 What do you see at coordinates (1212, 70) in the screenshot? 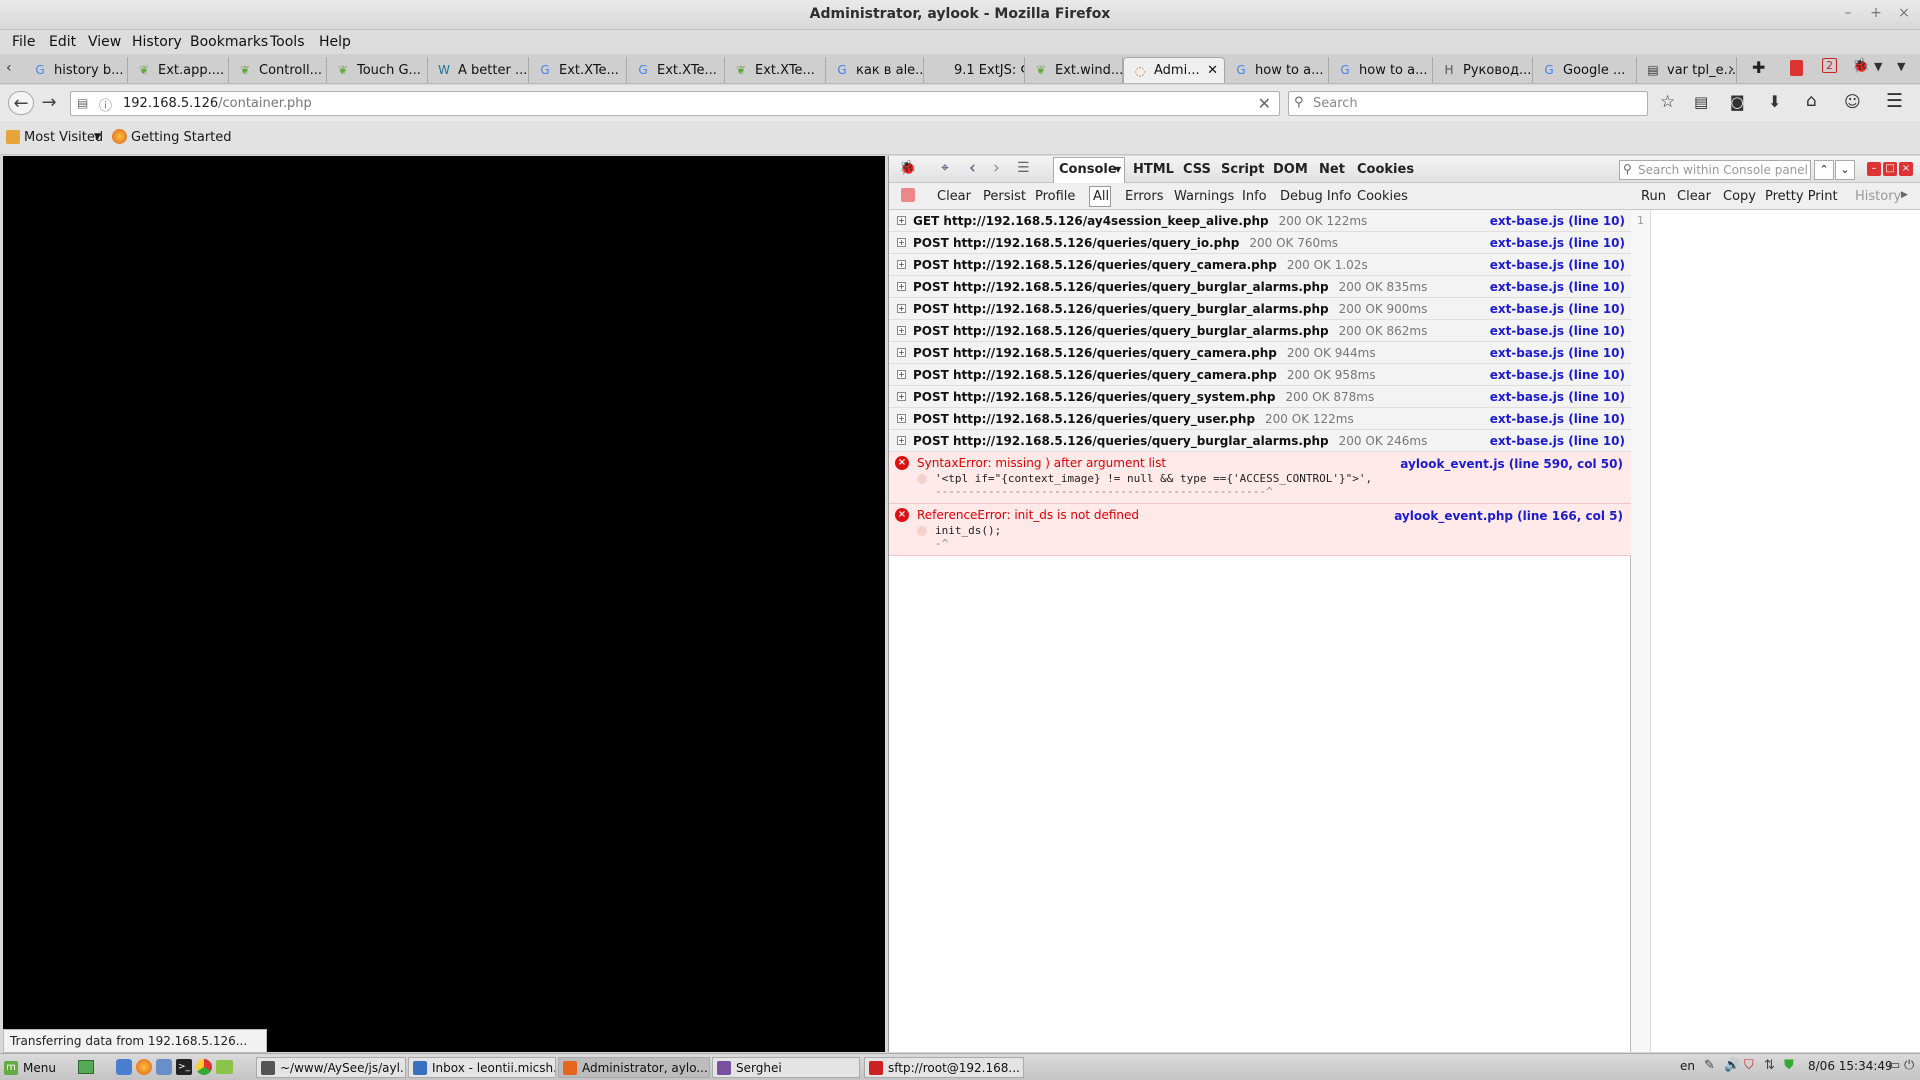
I see `close-tab-icon: ✕` at bounding box center [1212, 70].